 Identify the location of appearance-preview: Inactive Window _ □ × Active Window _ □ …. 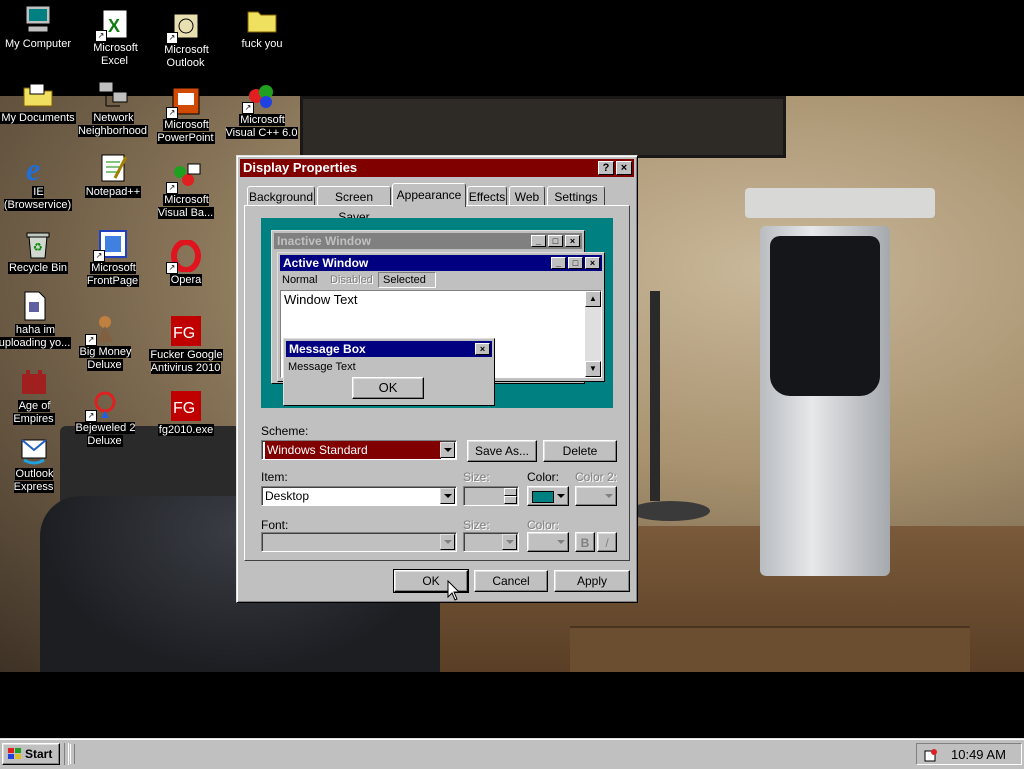
(437, 313).